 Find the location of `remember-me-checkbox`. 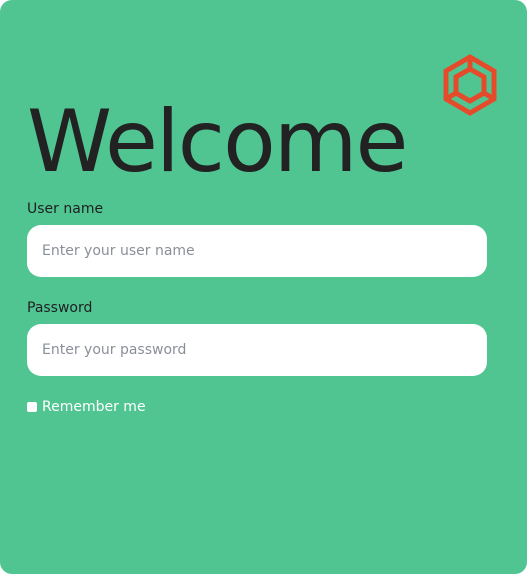

remember-me-checkbox is located at coordinates (32, 407).